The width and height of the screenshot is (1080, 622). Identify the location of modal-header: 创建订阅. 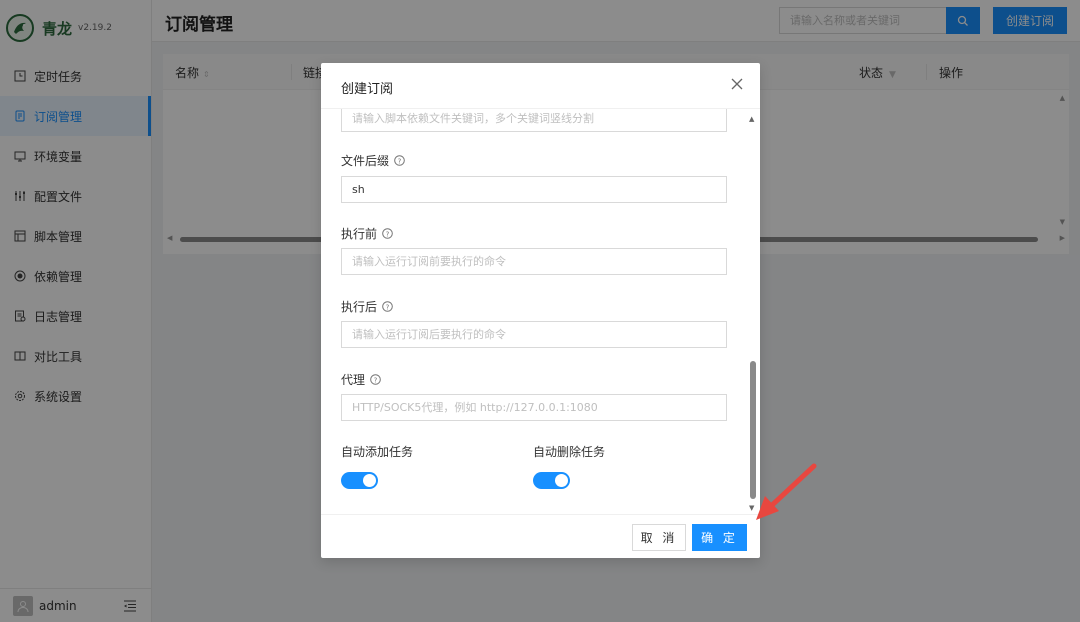
(540, 86).